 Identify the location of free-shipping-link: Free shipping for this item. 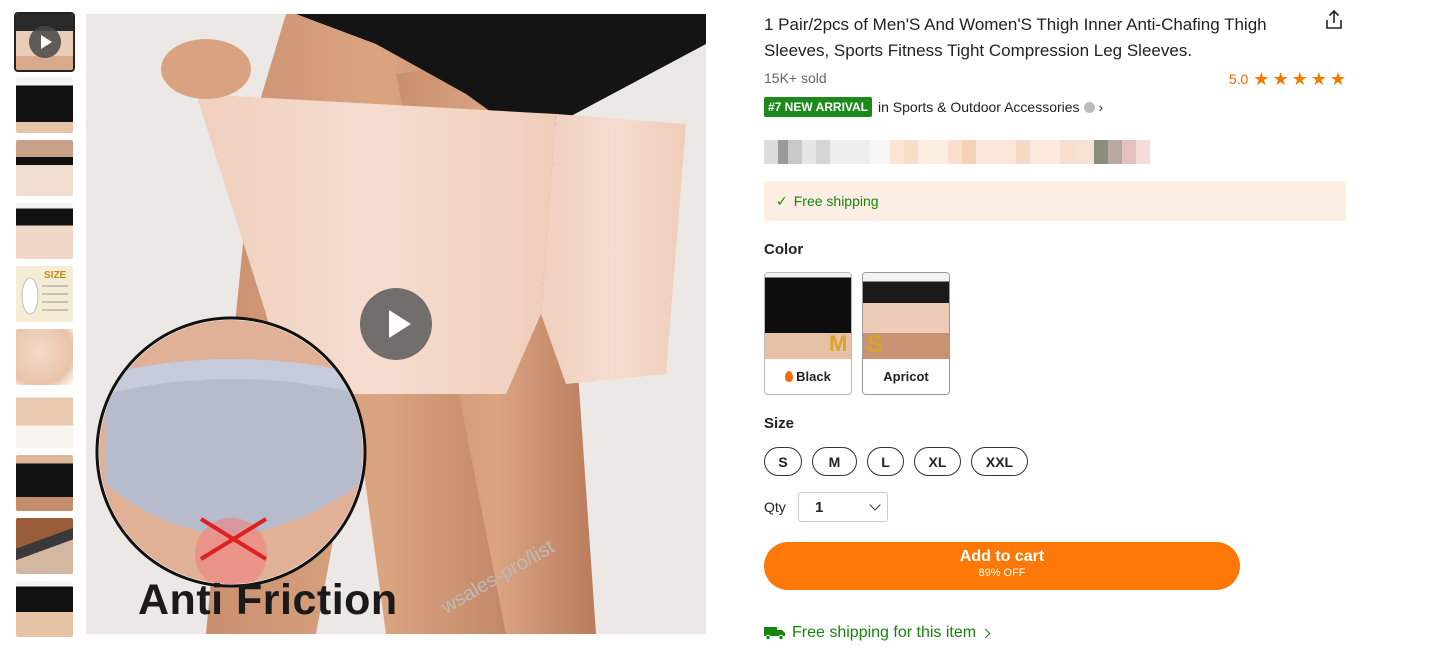
(877, 633).